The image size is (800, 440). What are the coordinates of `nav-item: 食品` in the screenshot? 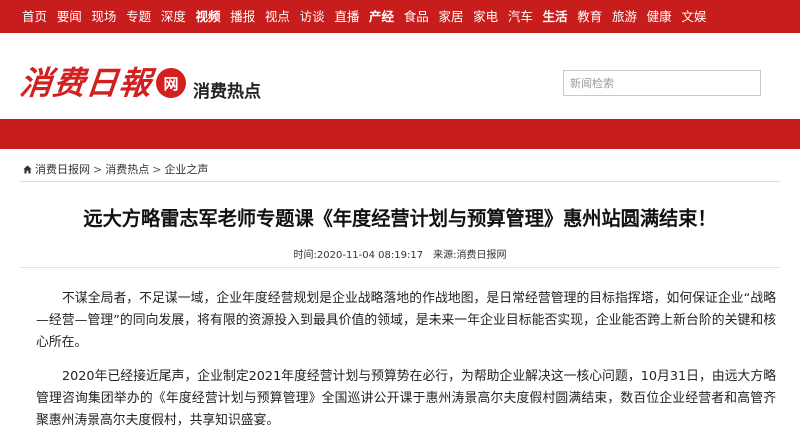 It's located at (416, 16).